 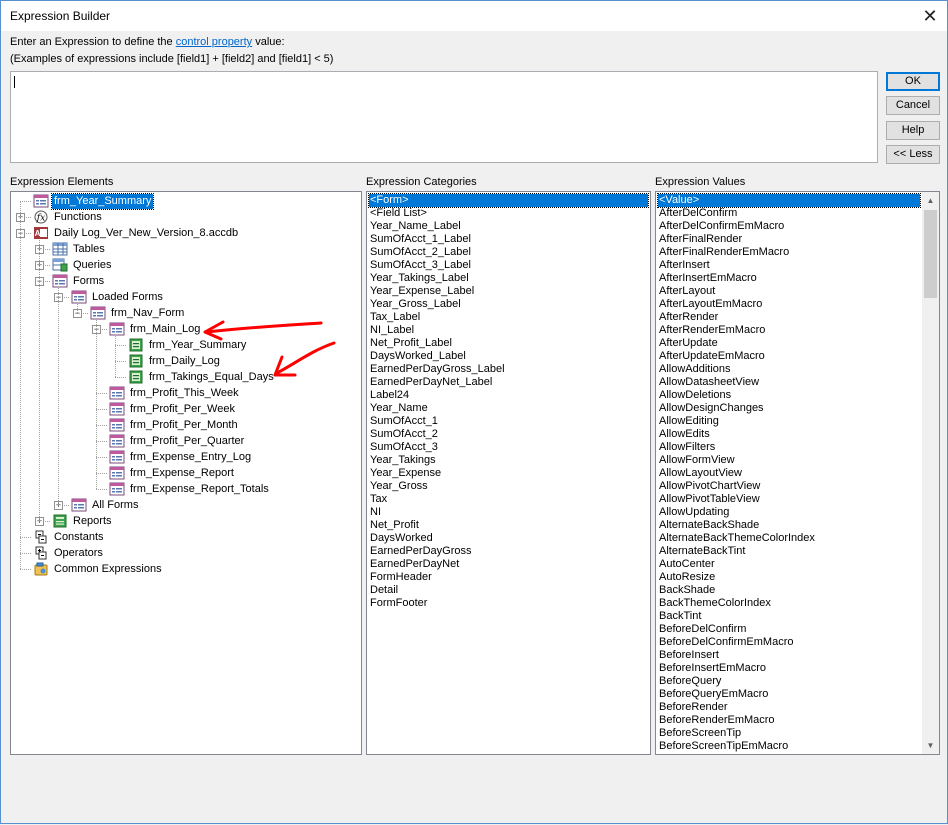 I want to click on value-item: AfterUpdate, so click(x=789, y=343).